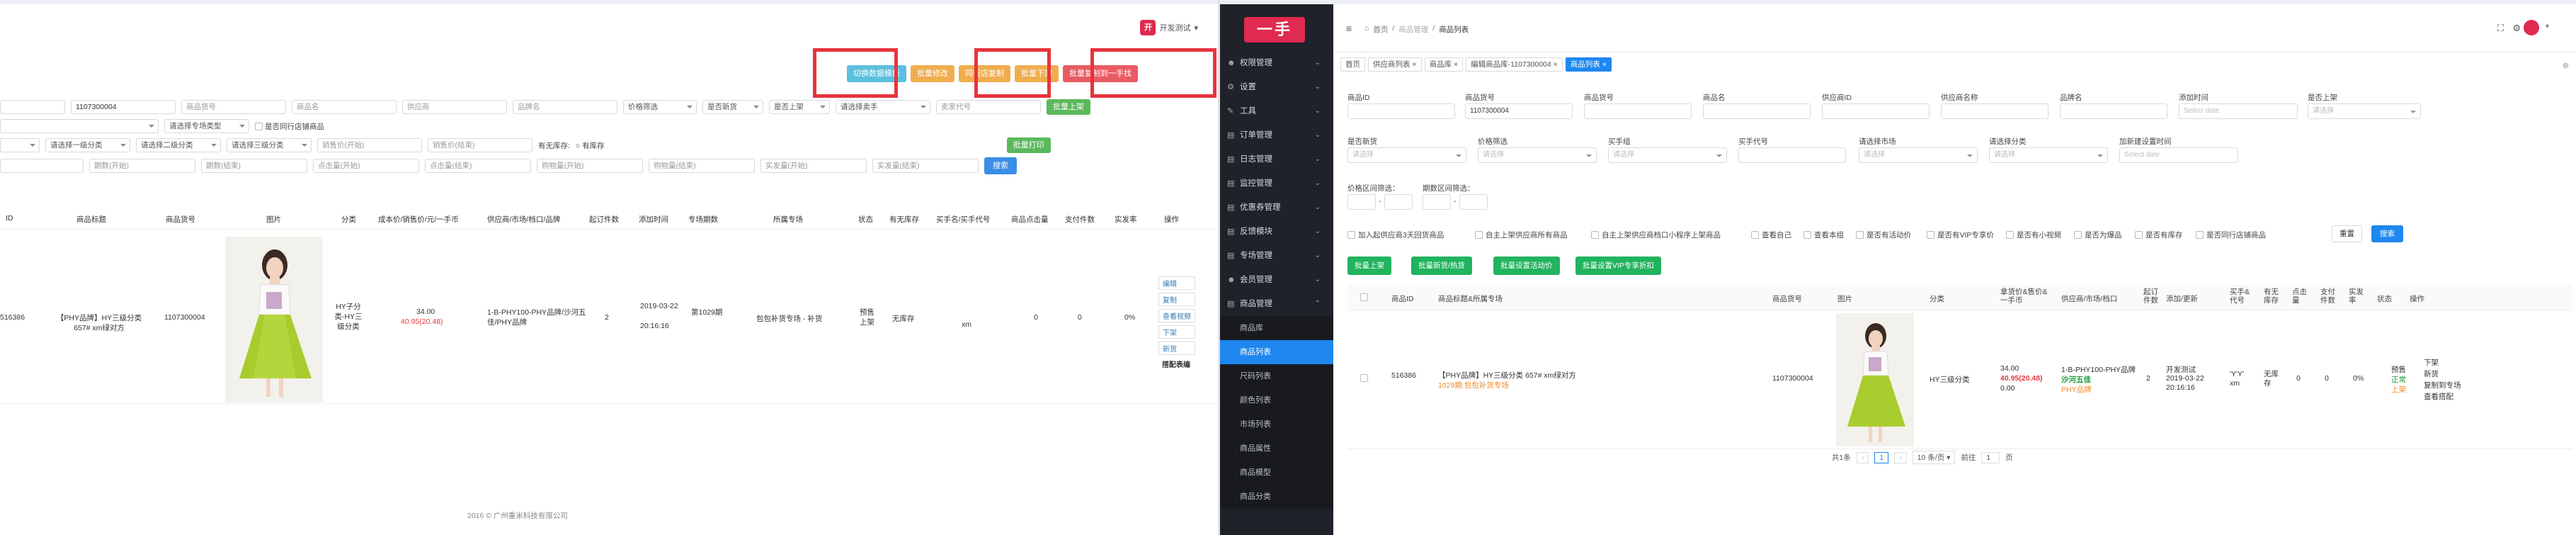 This screenshot has height=535, width=2576. What do you see at coordinates (254, 166) in the screenshot?
I see `period-end-input: 期数(结束)` at bounding box center [254, 166].